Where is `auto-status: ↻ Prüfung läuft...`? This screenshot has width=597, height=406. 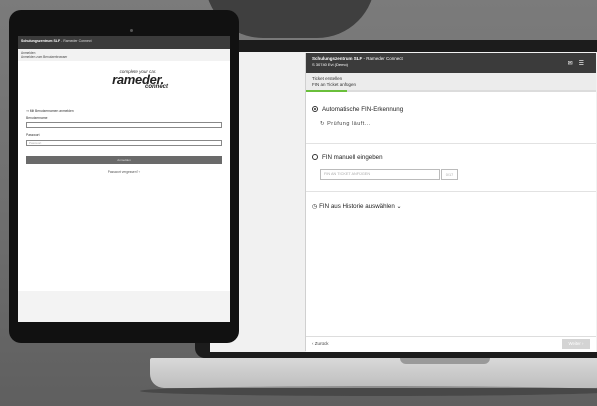 auto-status: ↻ Prüfung läuft... is located at coordinates (345, 124).